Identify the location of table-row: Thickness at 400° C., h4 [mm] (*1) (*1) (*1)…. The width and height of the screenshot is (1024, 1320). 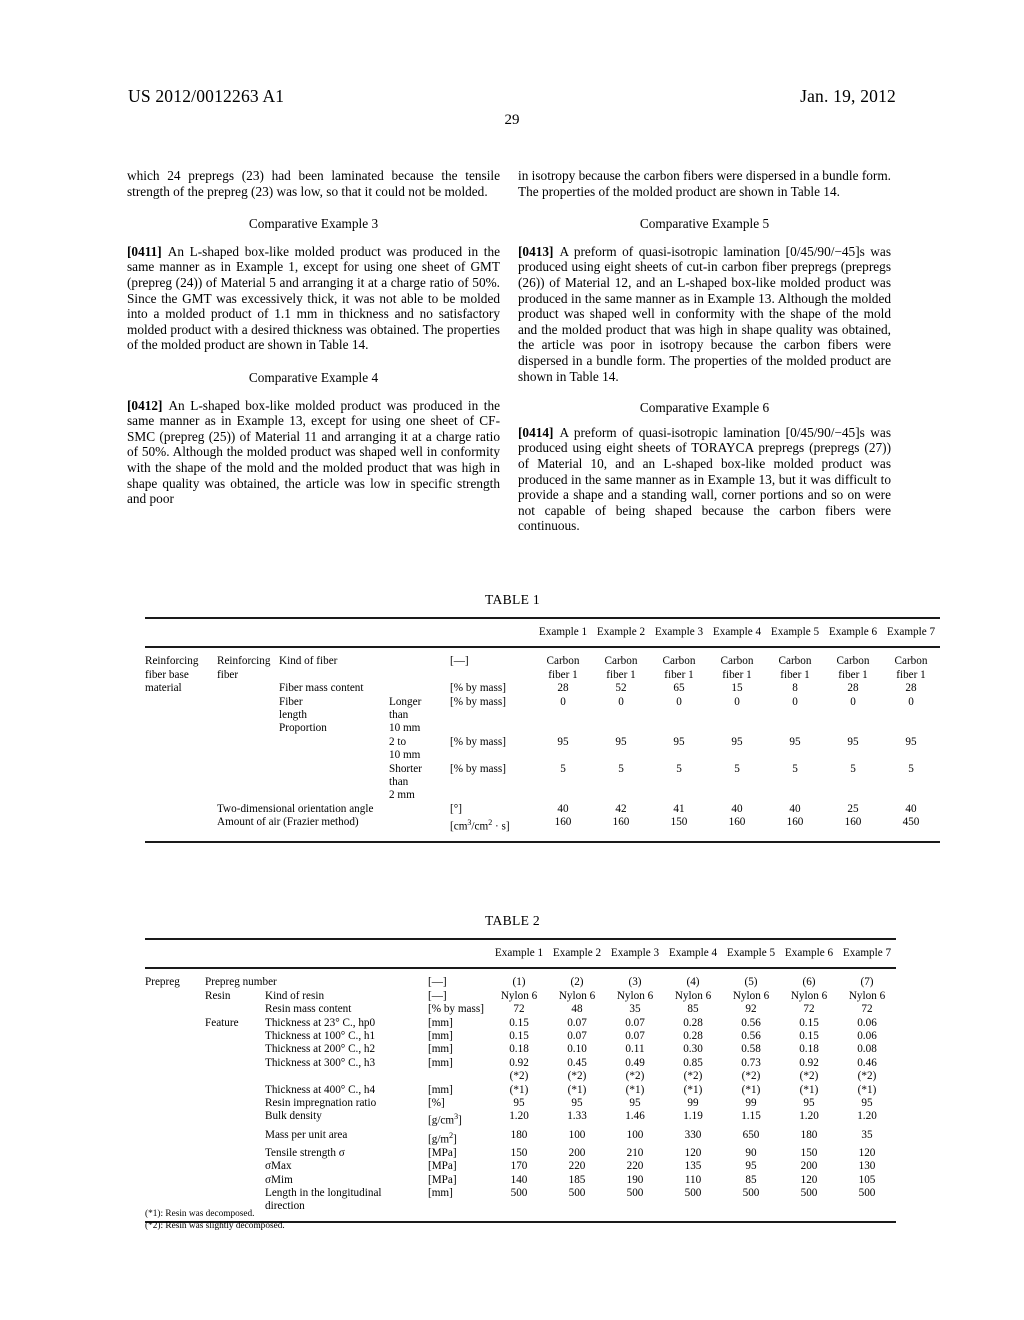
(520, 1090).